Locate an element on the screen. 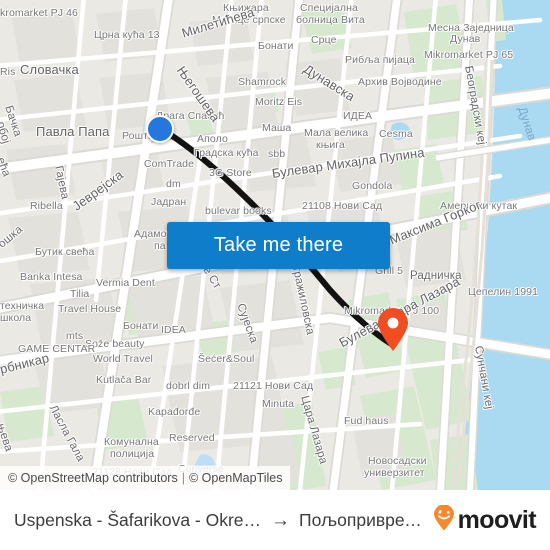 The image size is (550, 550). moovit-brand: moovit is located at coordinates (485, 519).